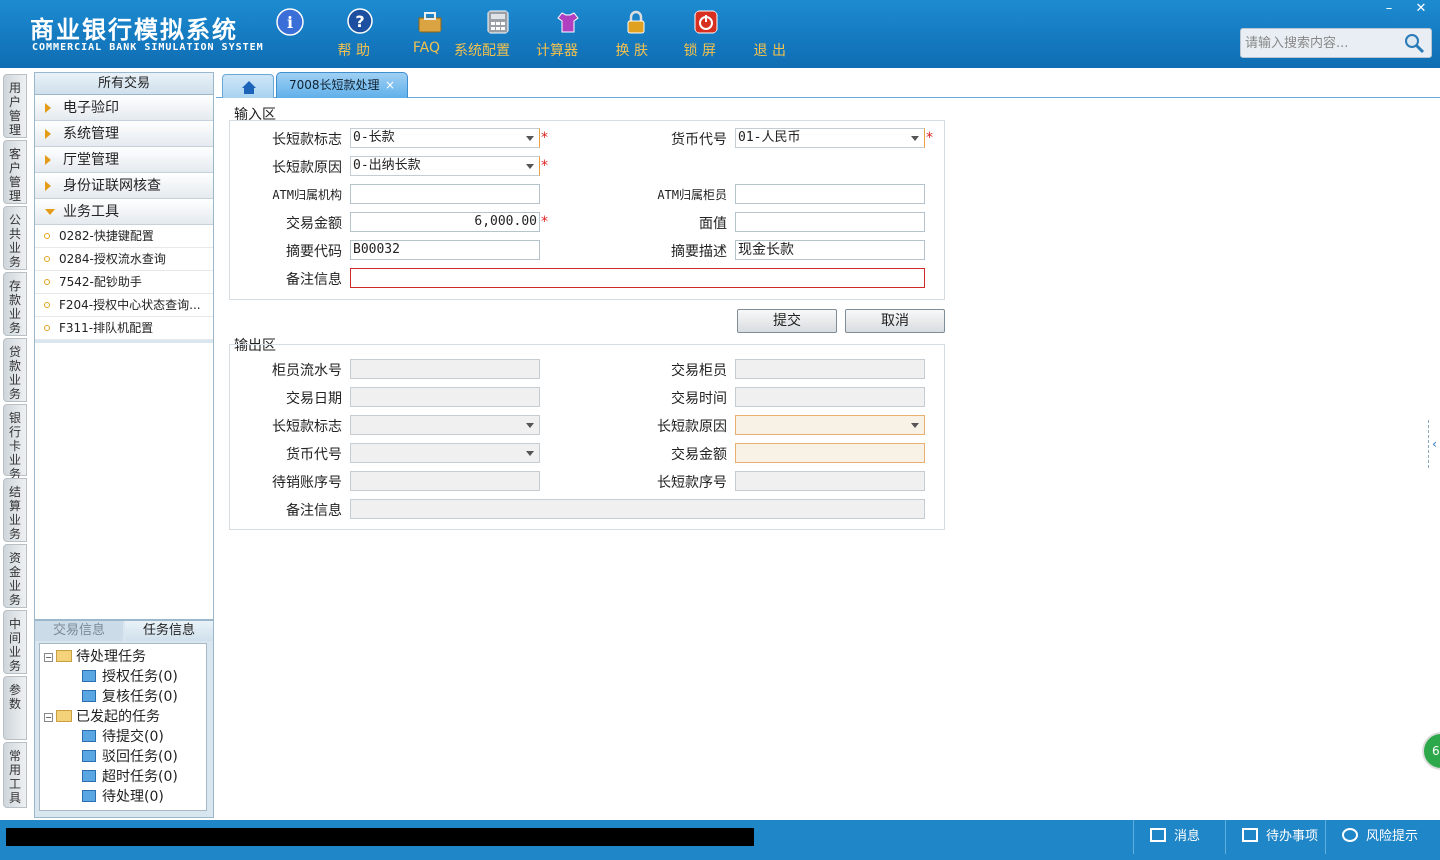 This screenshot has height=860, width=1440. I want to click on task-node-pending: − 待处理任务, so click(95, 656).